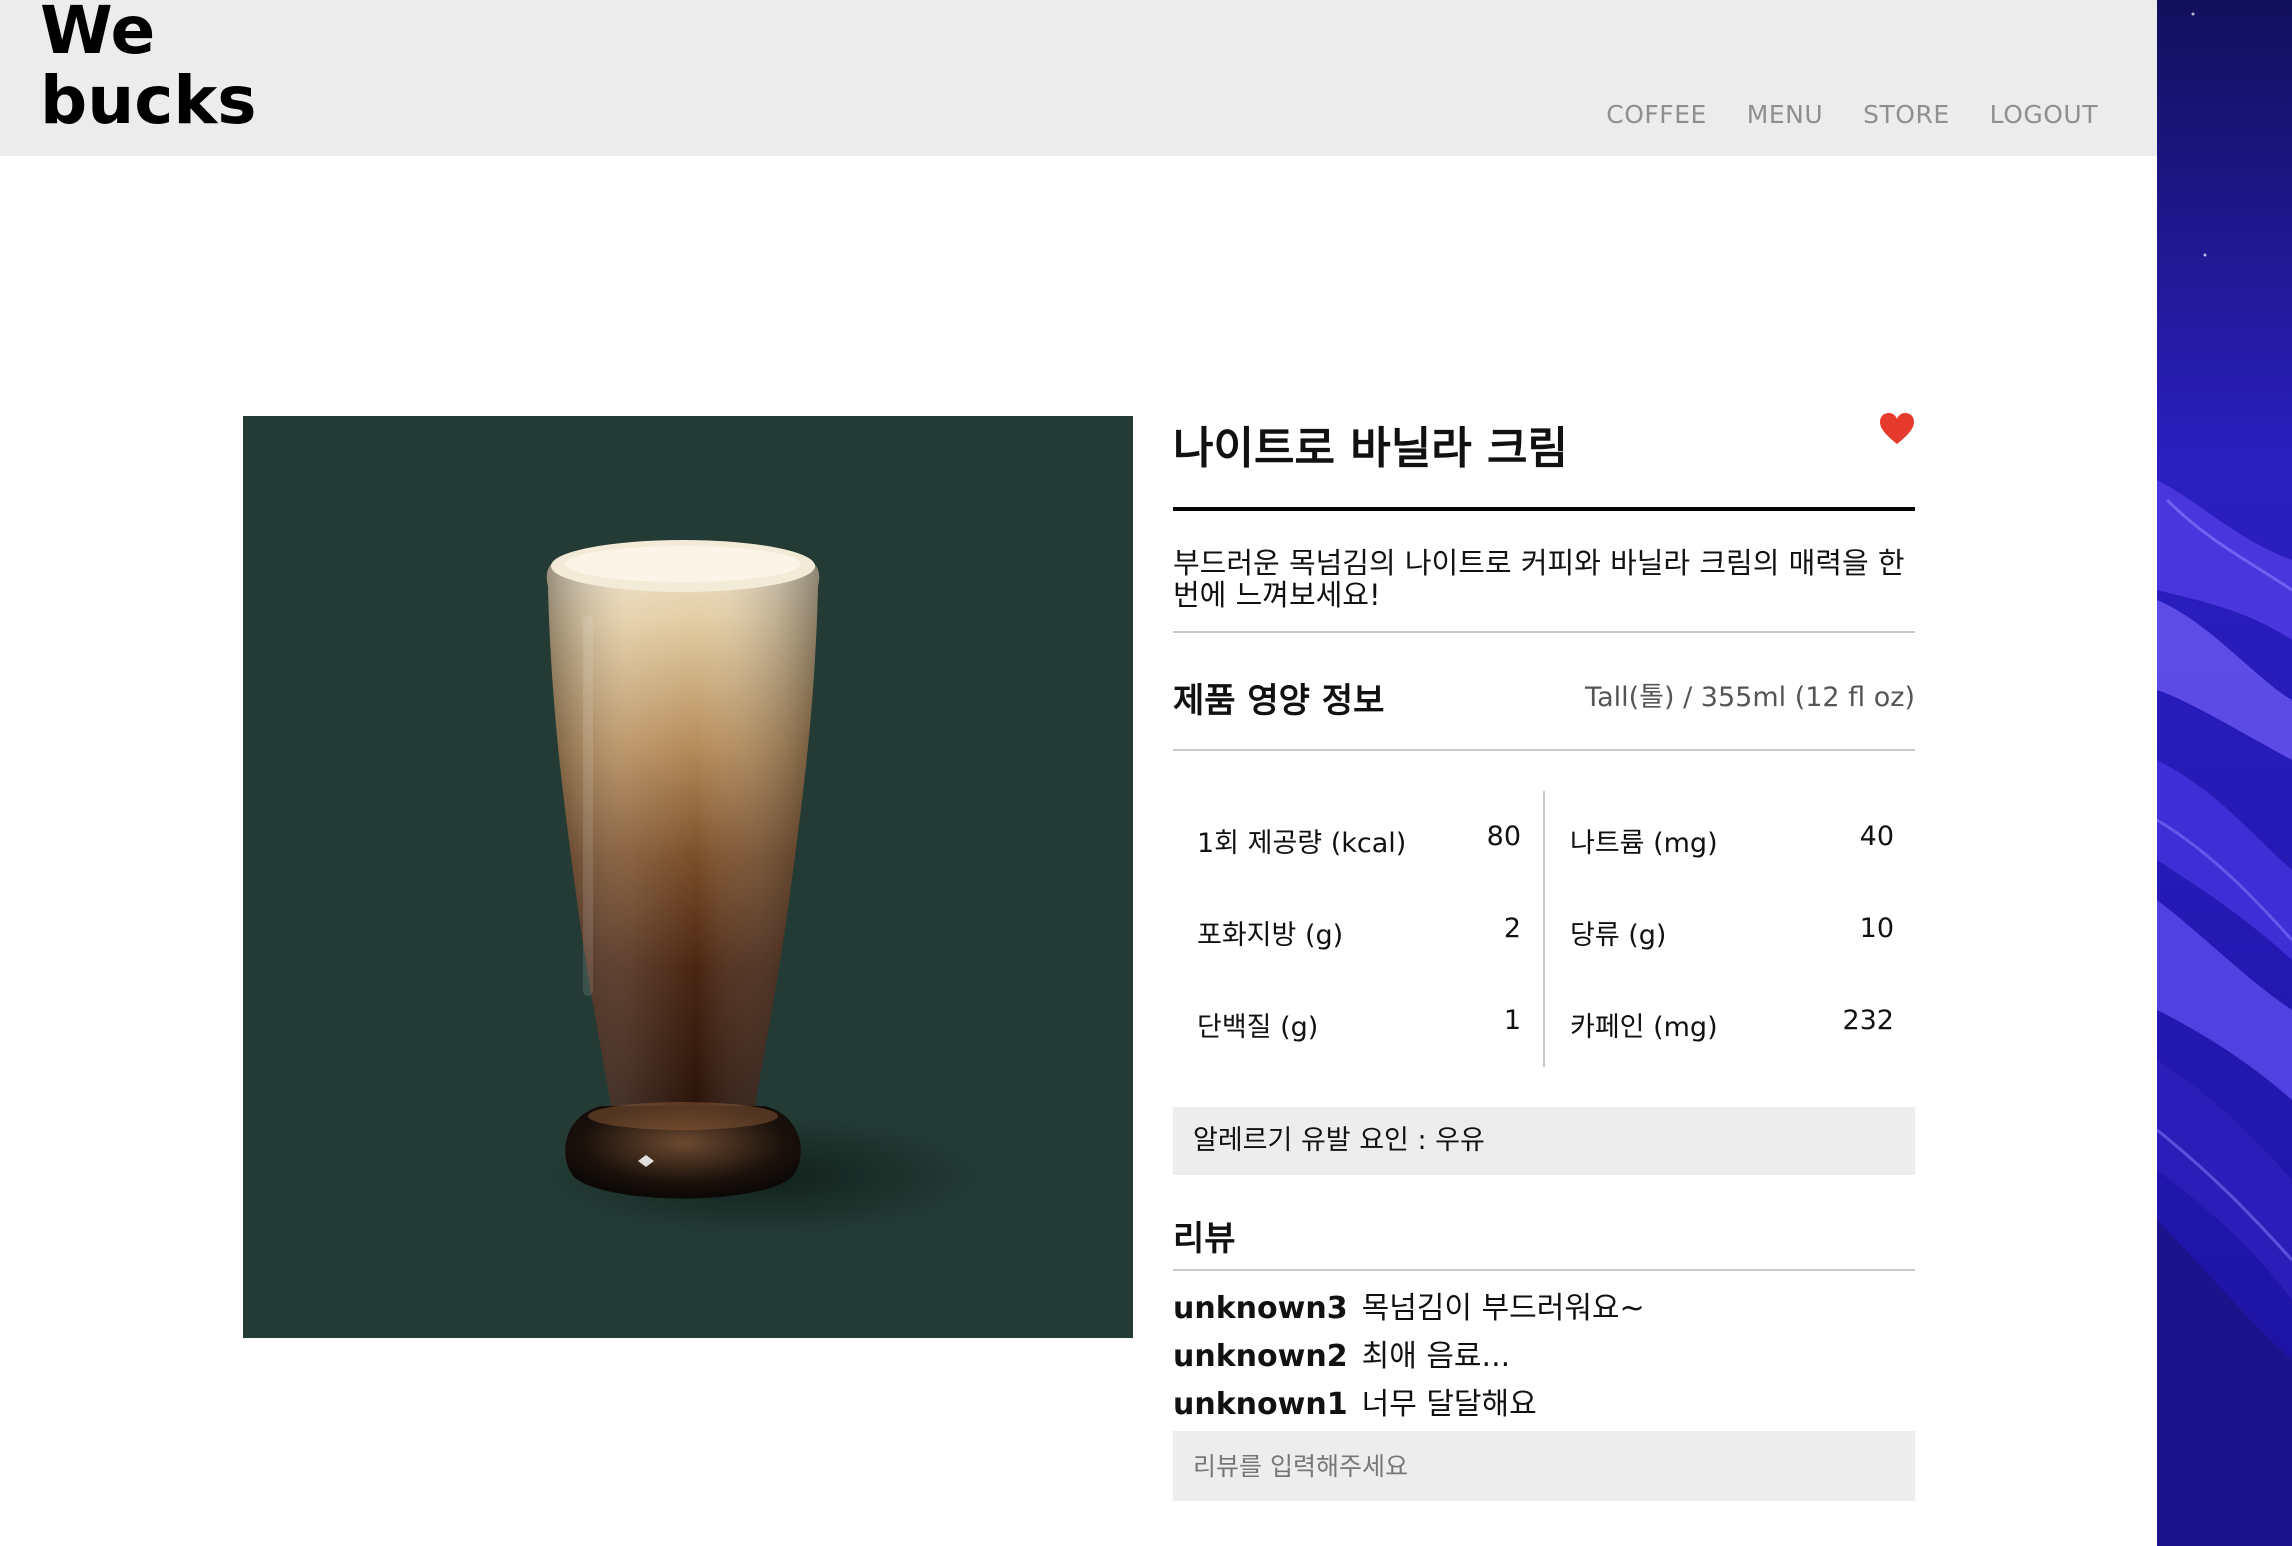 This screenshot has height=1546, width=2292. Describe the element at coordinates (1503, 1308) in the screenshot. I see `review-text: 목넘김이 부드러워요~` at that location.